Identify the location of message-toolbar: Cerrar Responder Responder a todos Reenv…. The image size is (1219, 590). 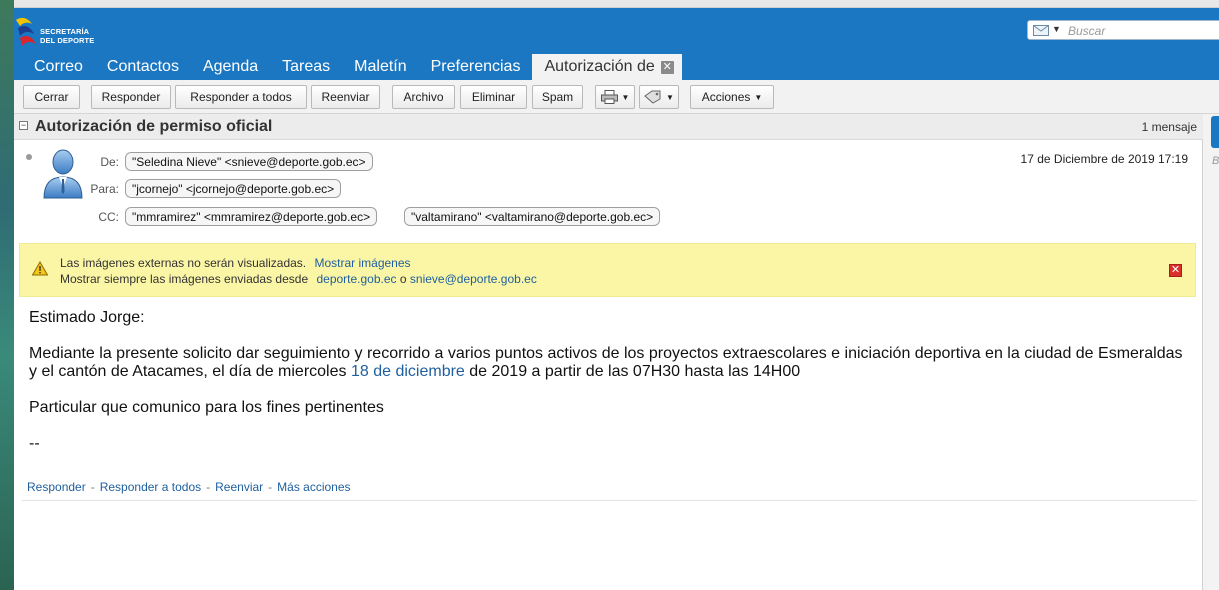
(616, 97).